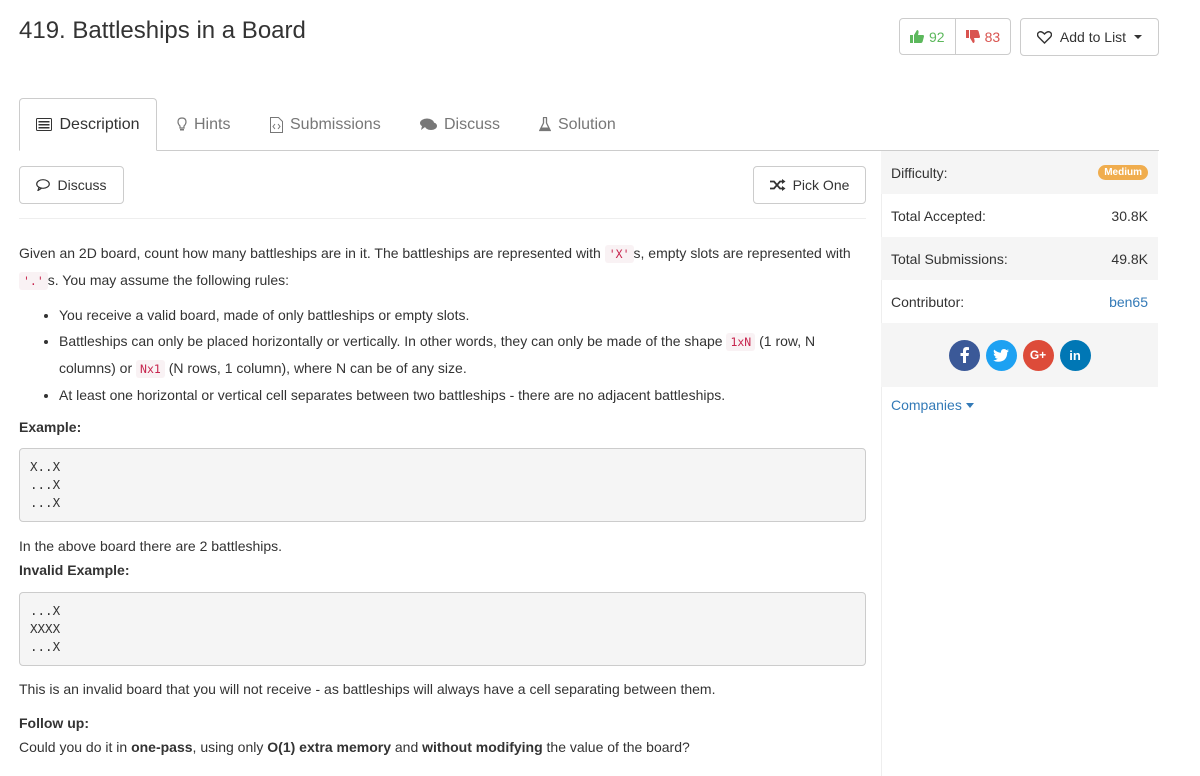 The image size is (1200, 776). Describe the element at coordinates (1038, 355) in the screenshot. I see `google-plus-icon: G+` at that location.